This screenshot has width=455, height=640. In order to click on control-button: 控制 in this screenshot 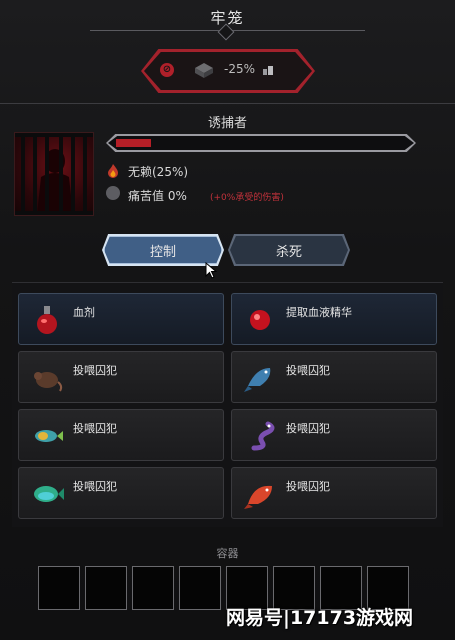, I will do `click(163, 250)`.